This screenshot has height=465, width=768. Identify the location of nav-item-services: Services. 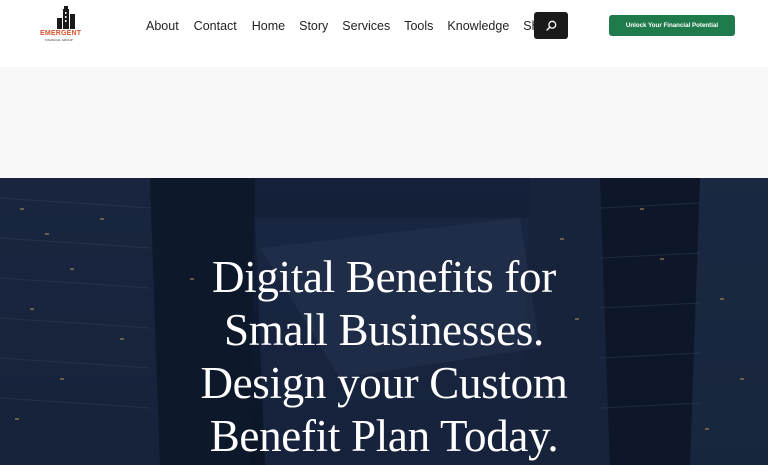
(366, 26).